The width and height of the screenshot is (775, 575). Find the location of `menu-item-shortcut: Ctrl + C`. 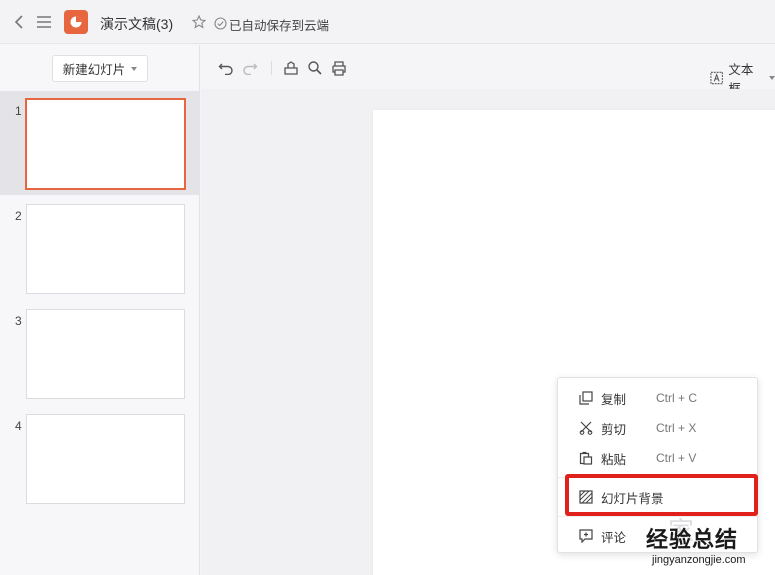

menu-item-shortcut: Ctrl + C is located at coordinates (677, 398).